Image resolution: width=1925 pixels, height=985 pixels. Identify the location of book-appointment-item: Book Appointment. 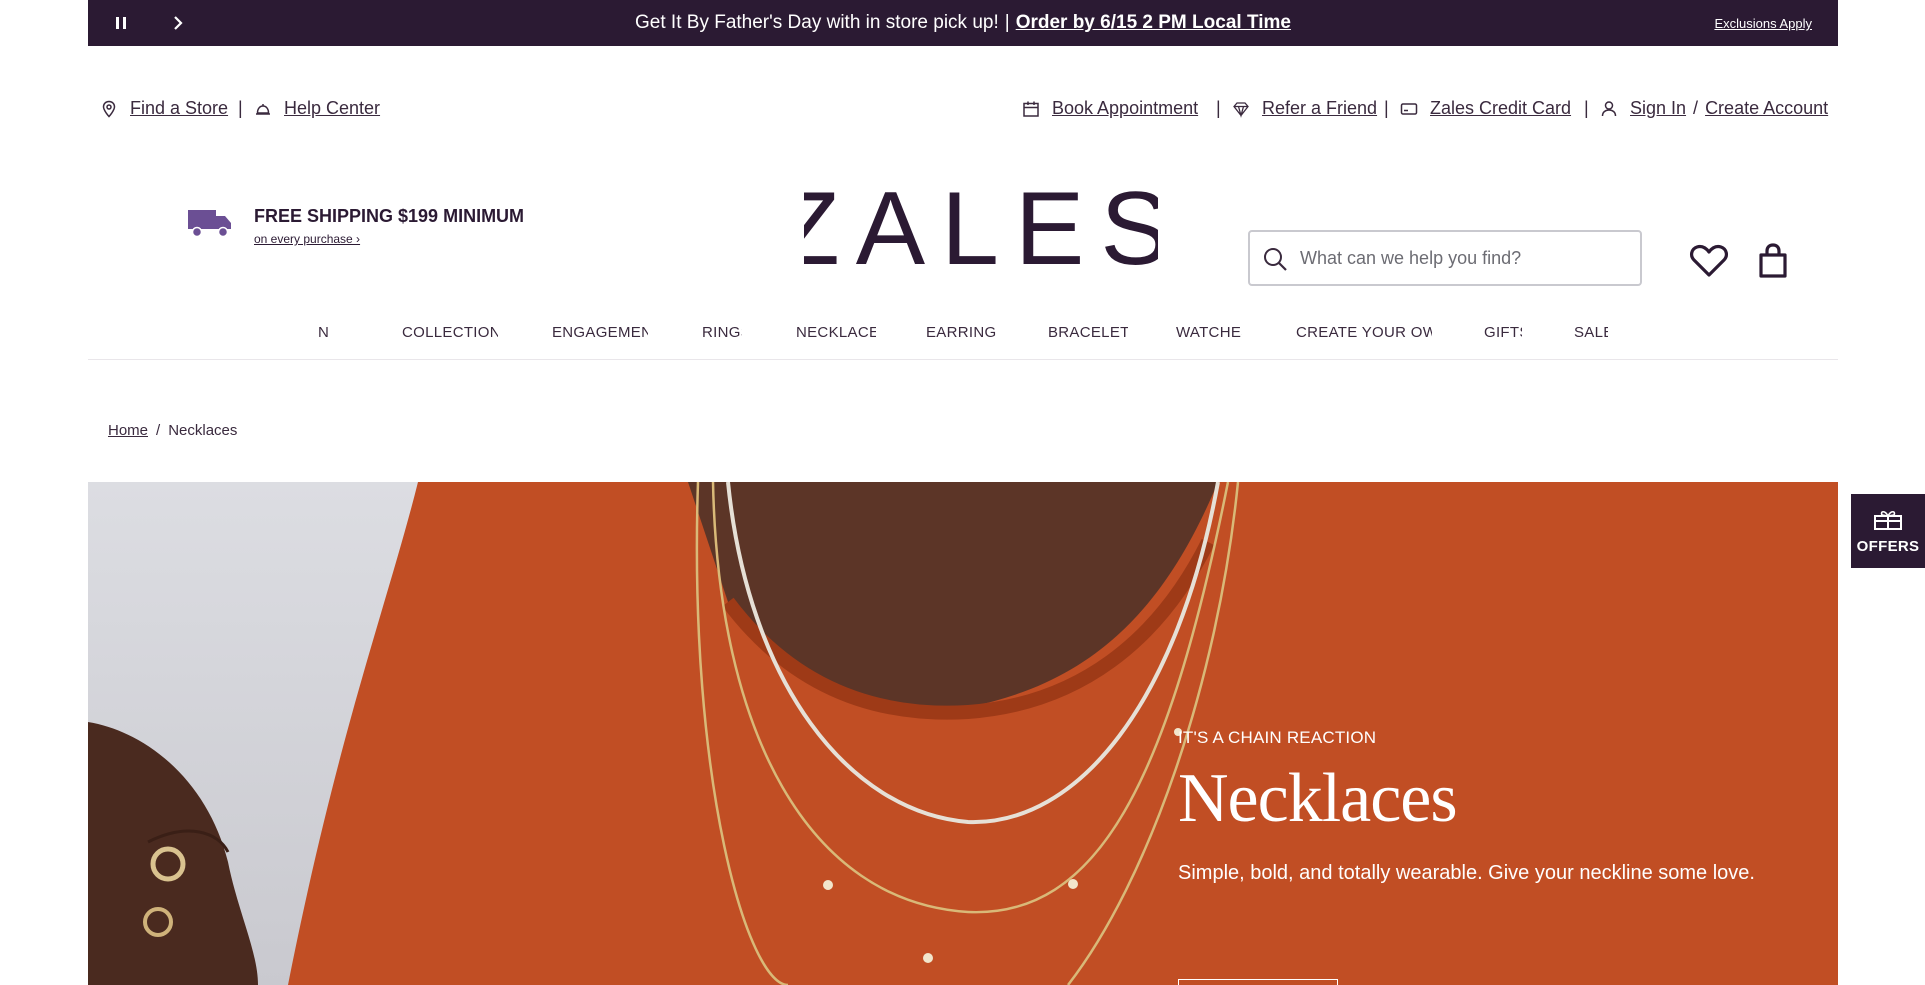
(1110, 108).